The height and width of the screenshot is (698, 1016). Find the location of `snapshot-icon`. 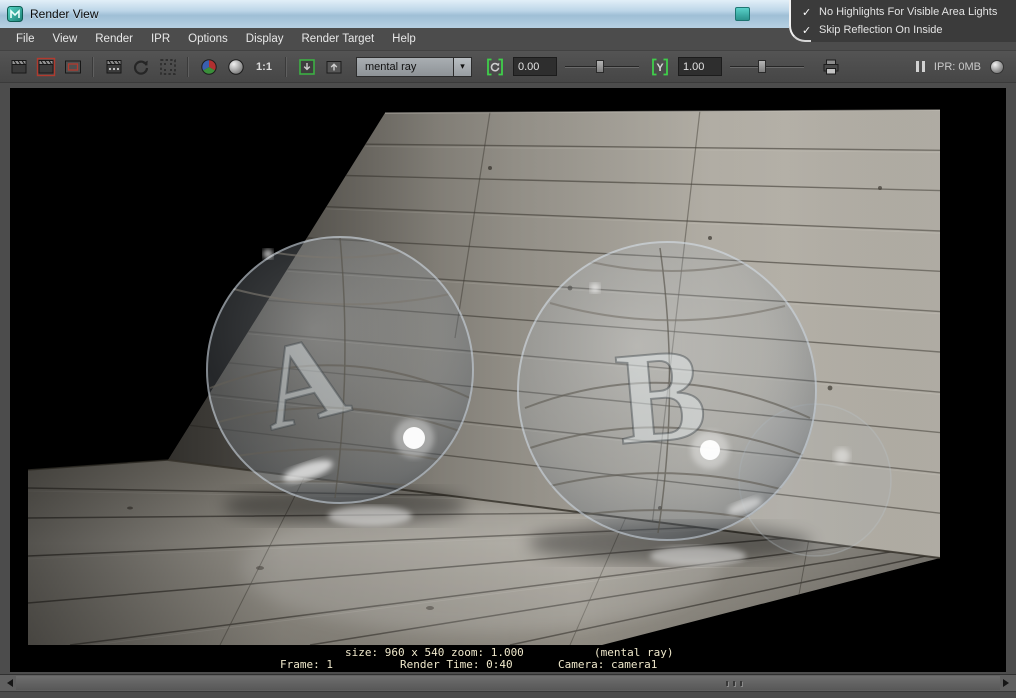

snapshot-icon is located at coordinates (72, 66).